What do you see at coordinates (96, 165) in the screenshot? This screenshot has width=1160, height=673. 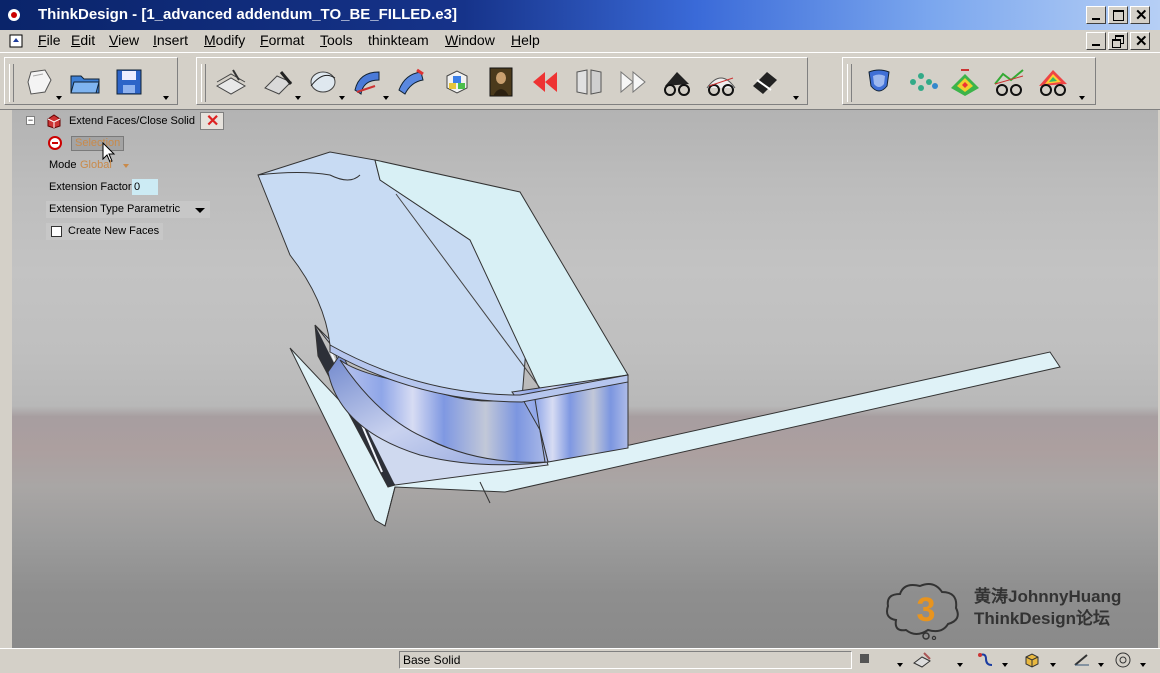 I see `mode-value: Global` at bounding box center [96, 165].